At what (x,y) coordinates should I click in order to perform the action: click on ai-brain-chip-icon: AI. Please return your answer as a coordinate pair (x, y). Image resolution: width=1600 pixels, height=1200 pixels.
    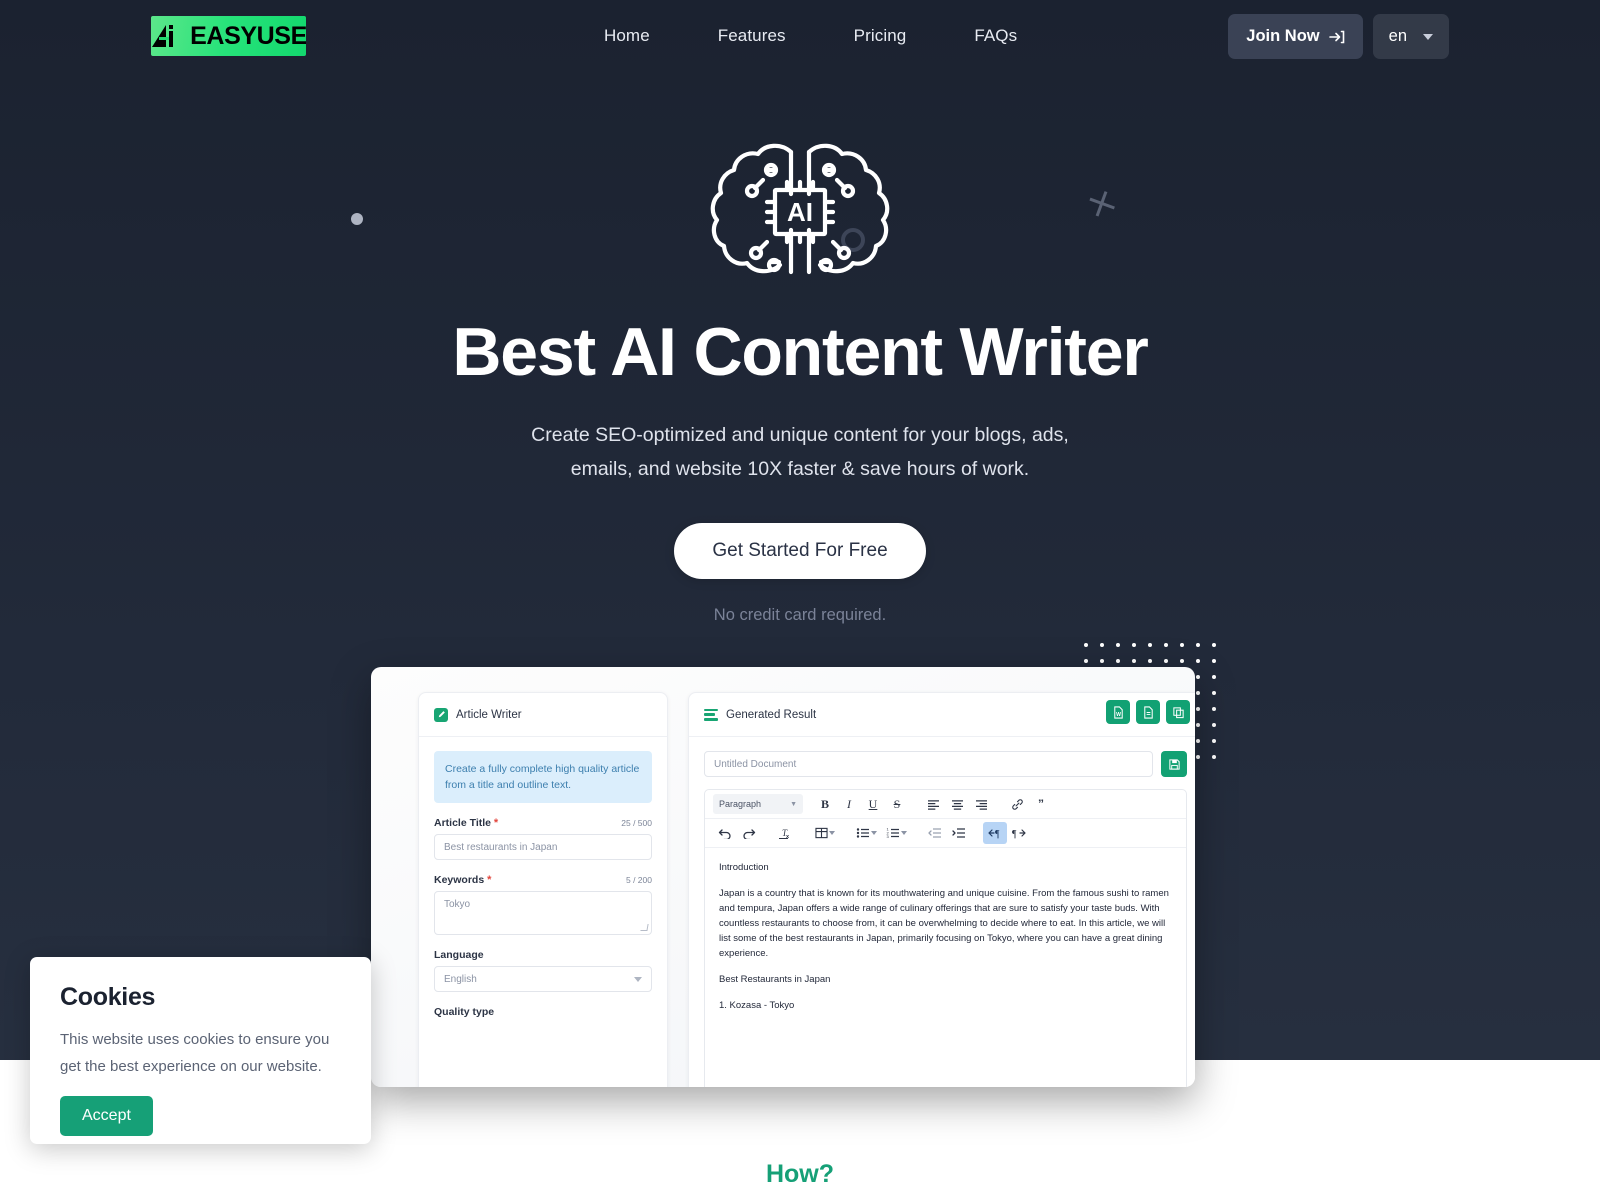
    Looking at the image, I should click on (800, 212).